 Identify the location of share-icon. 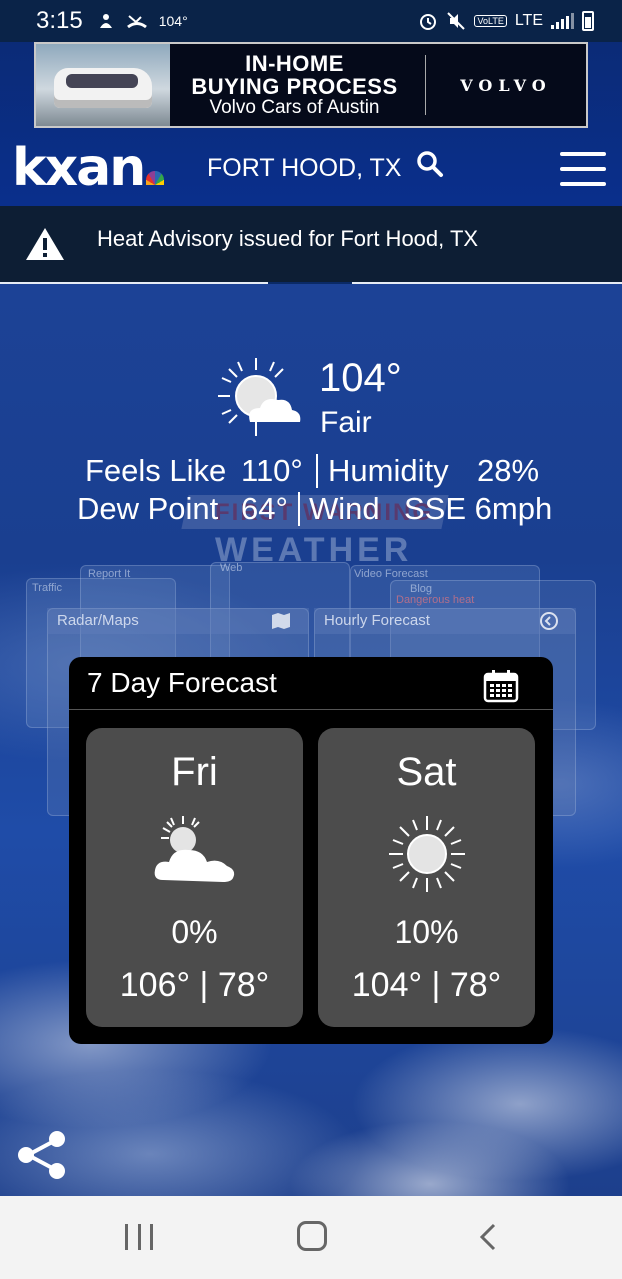
(42, 1155).